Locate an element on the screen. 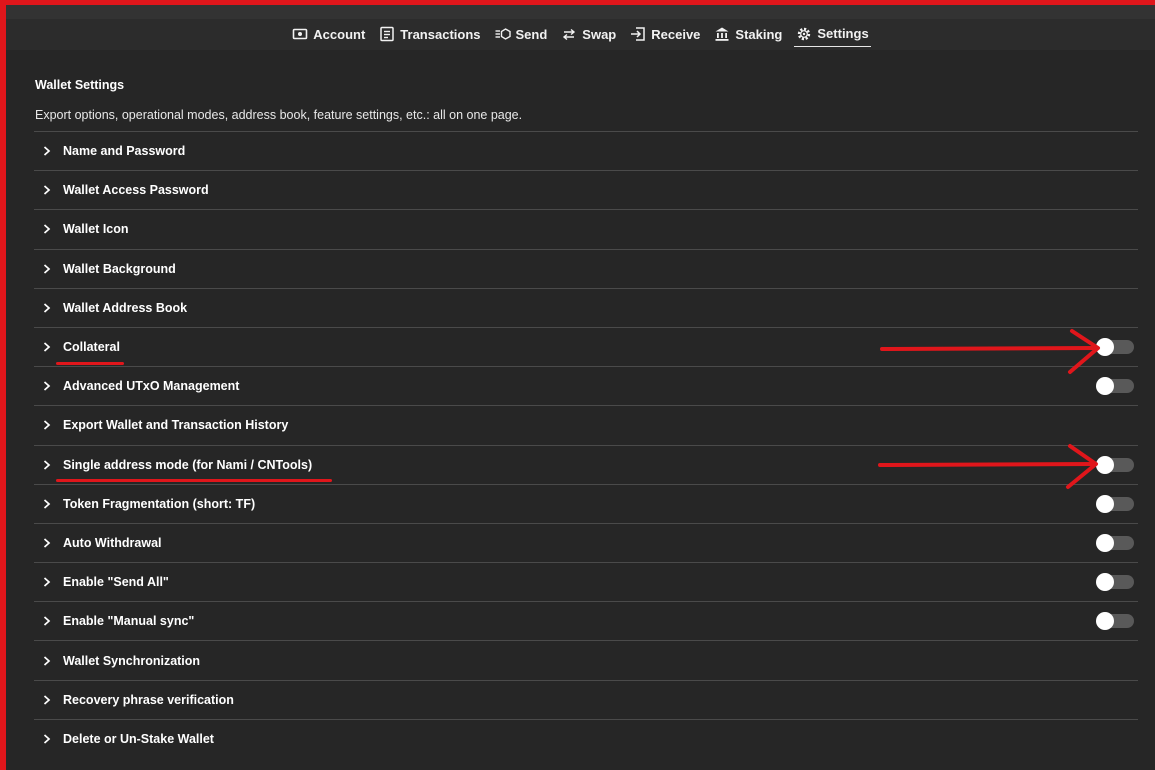 The width and height of the screenshot is (1155, 770). tab-staking: Staking is located at coordinates (748, 34).